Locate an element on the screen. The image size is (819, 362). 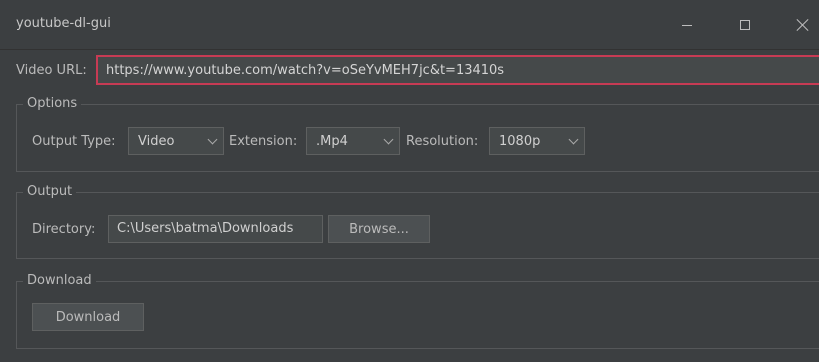
minimize-button is located at coordinates (687, 25).